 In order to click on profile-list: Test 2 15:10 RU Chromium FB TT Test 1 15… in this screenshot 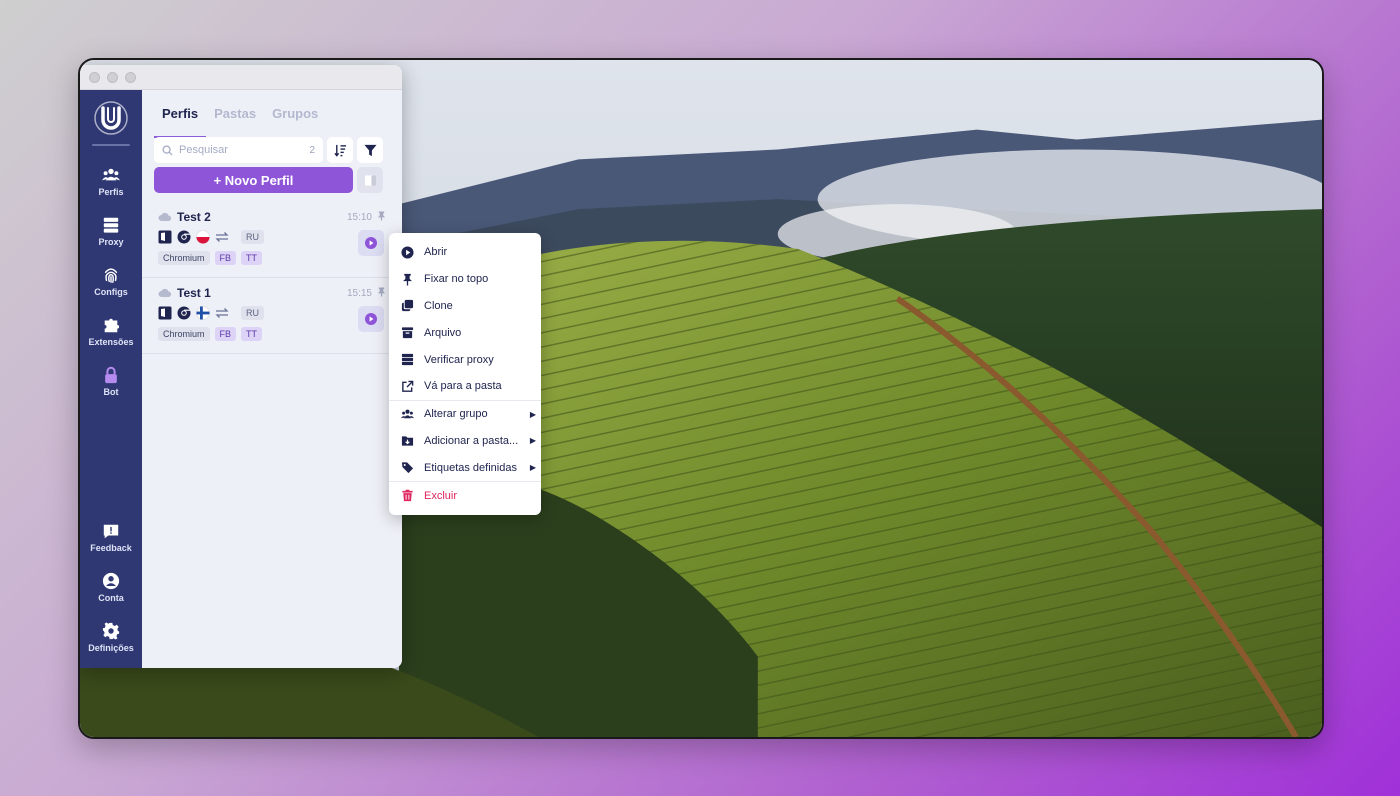, I will do `click(272, 278)`.